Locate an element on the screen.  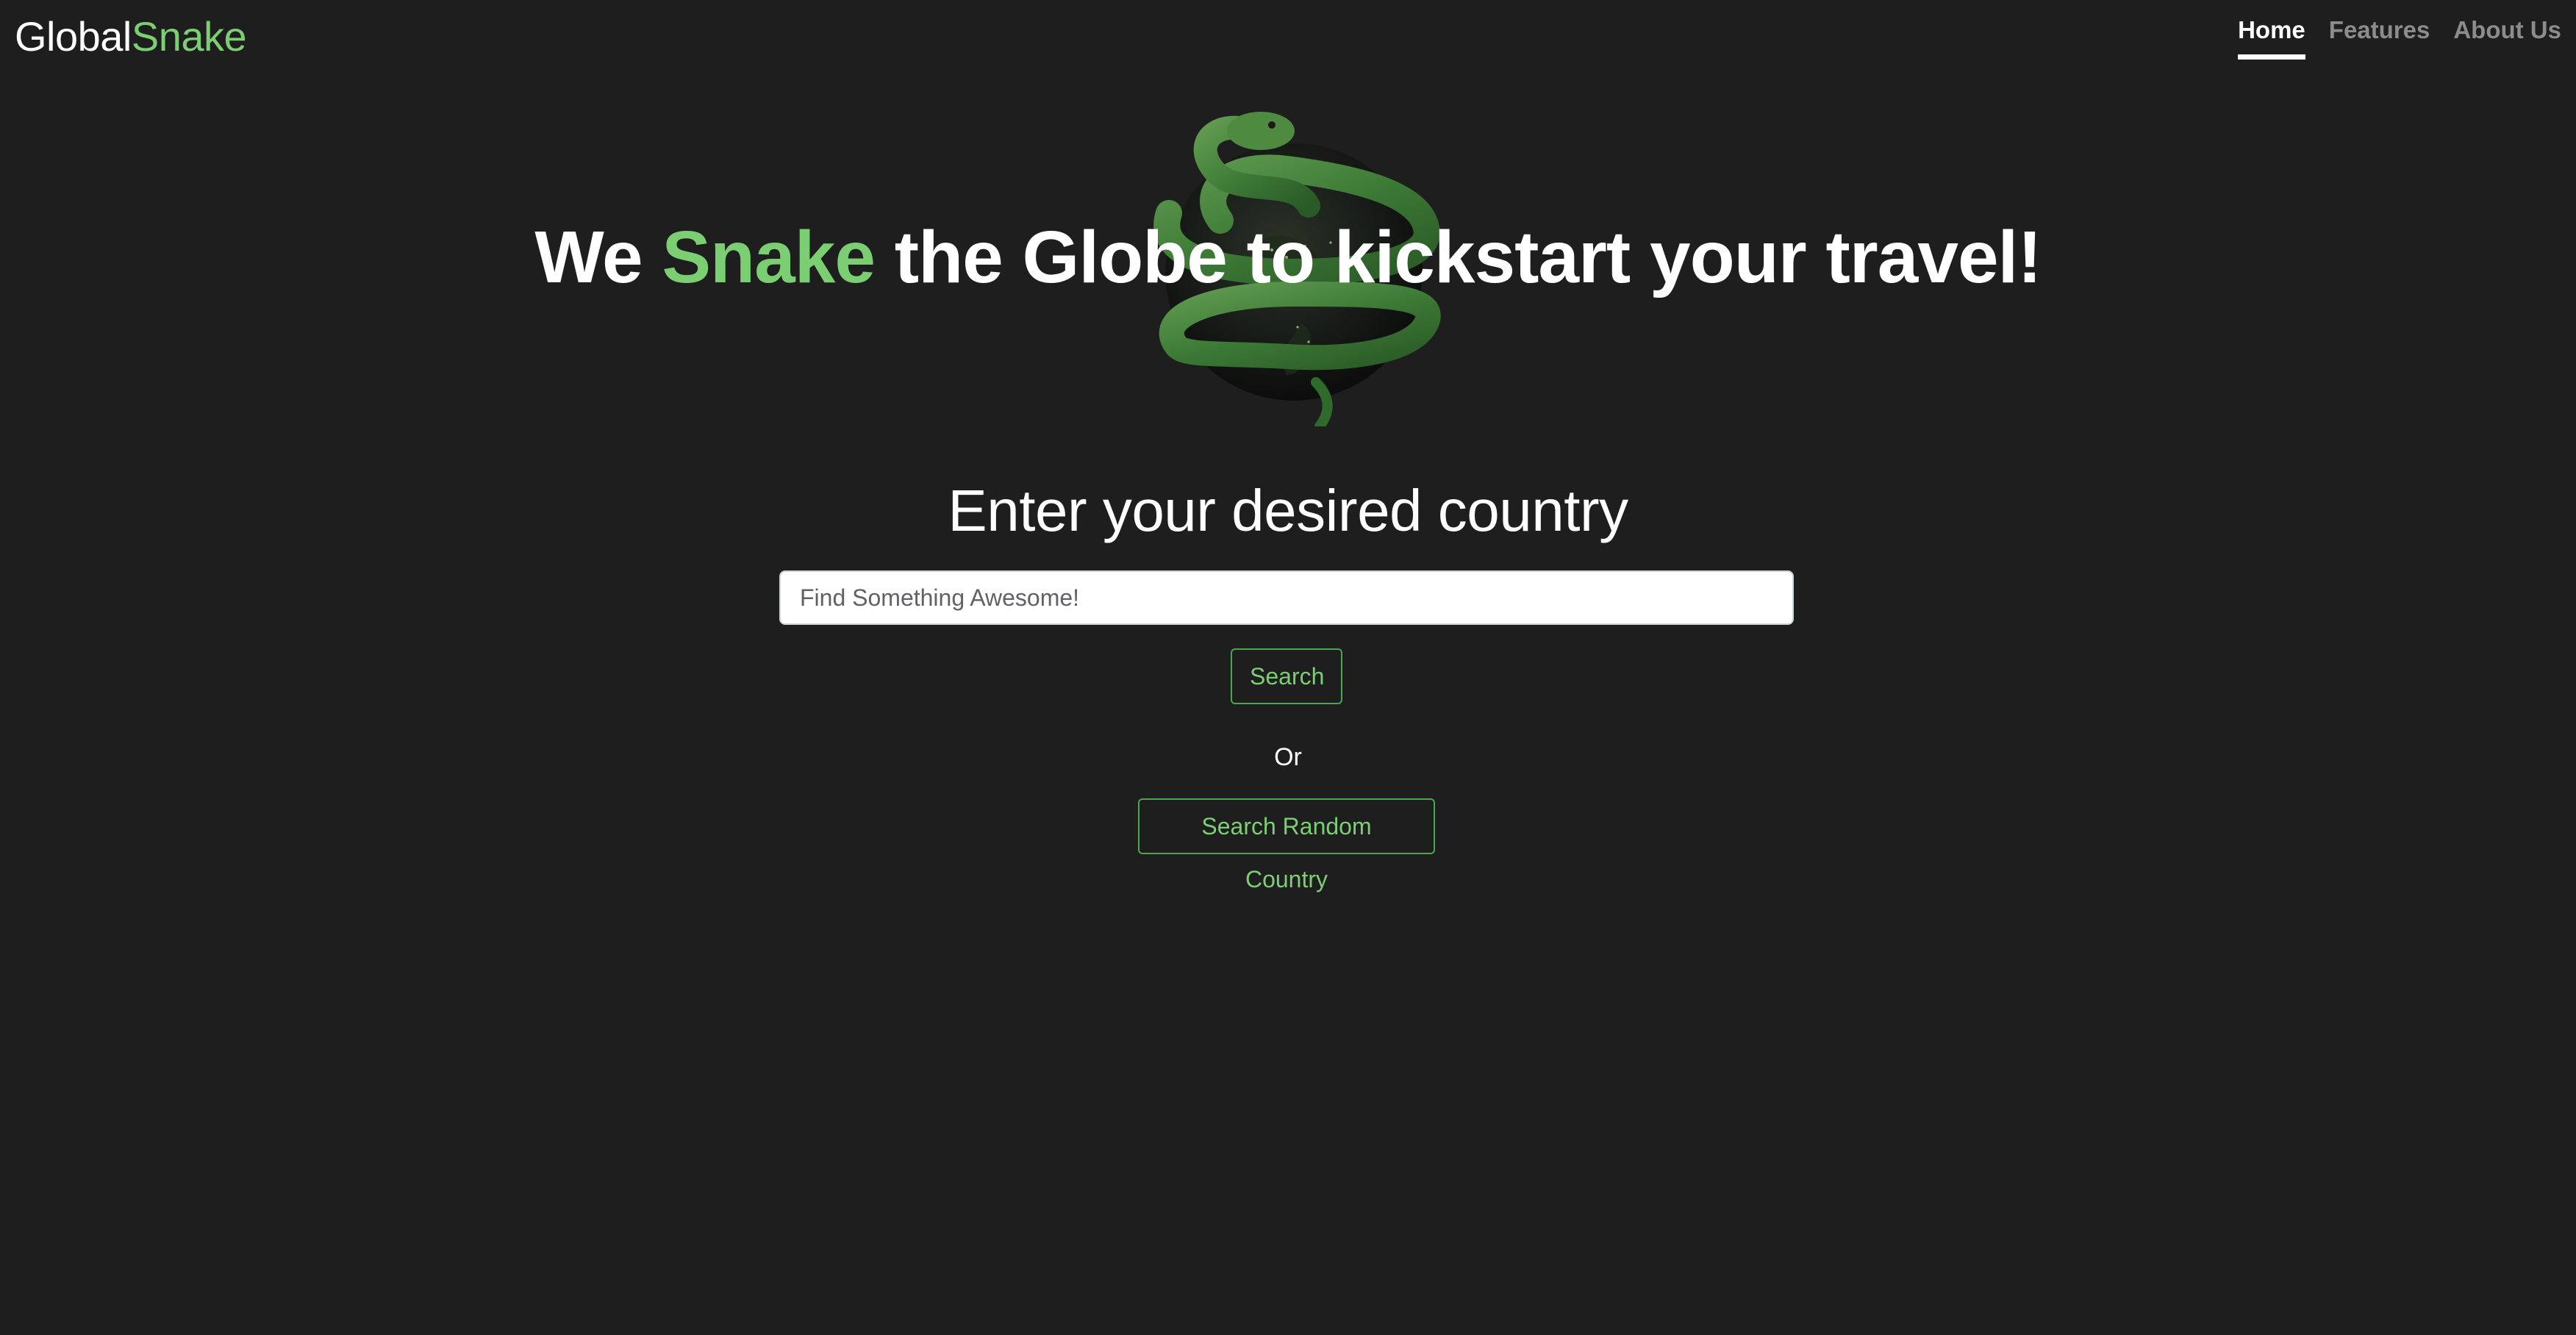
hero-title-suffix: the Globe to kickstart your travel! is located at coordinates (1458, 257).